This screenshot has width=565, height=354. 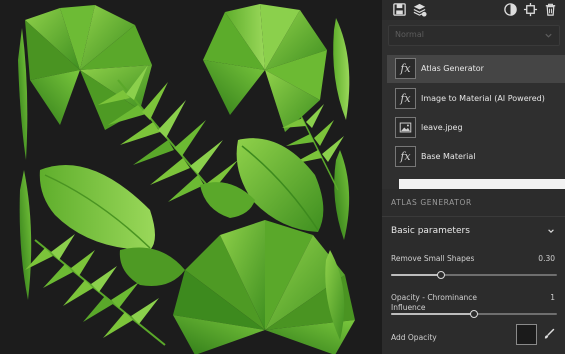 I want to click on brush-icon, so click(x=549, y=334).